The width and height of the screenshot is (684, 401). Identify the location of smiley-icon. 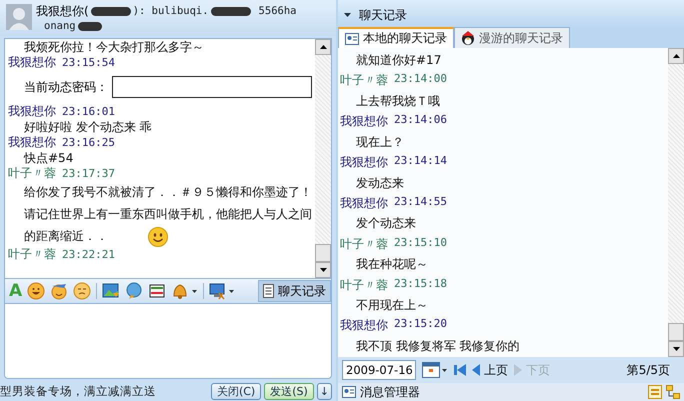
(36, 291).